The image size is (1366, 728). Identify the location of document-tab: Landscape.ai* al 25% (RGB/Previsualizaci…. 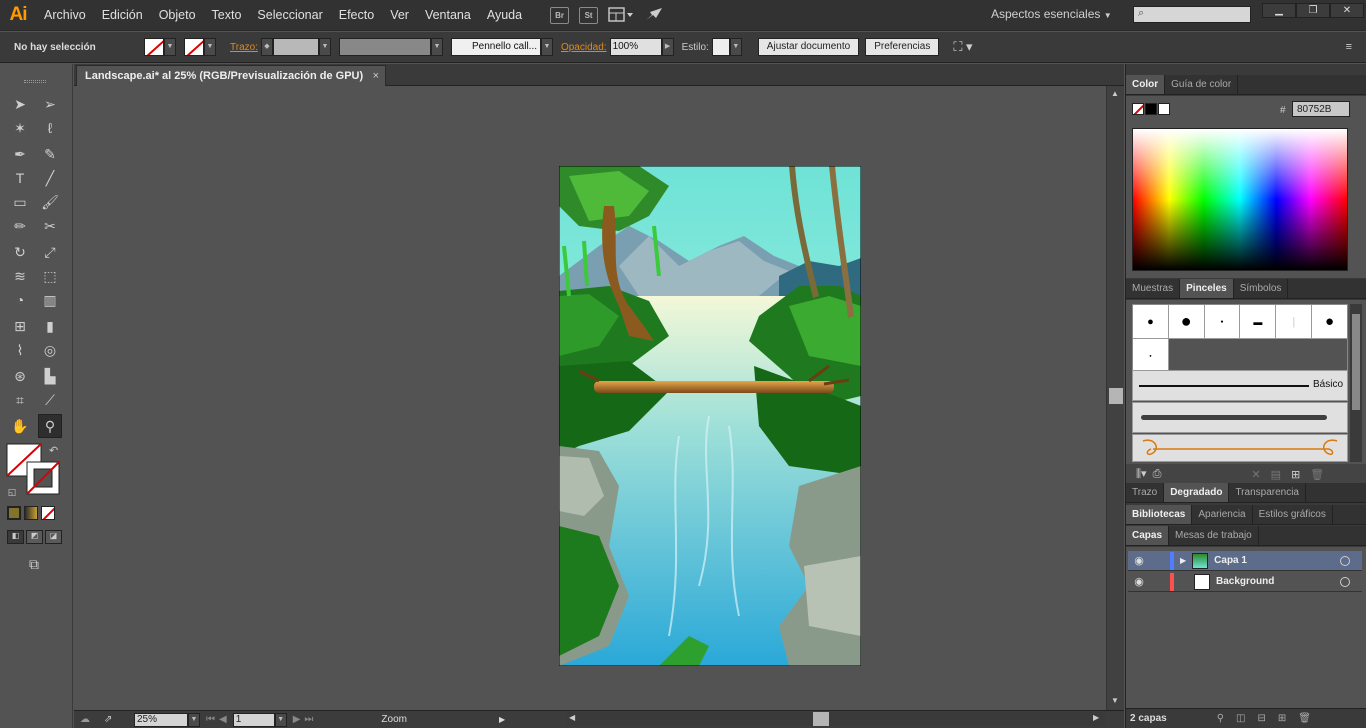
(231, 75).